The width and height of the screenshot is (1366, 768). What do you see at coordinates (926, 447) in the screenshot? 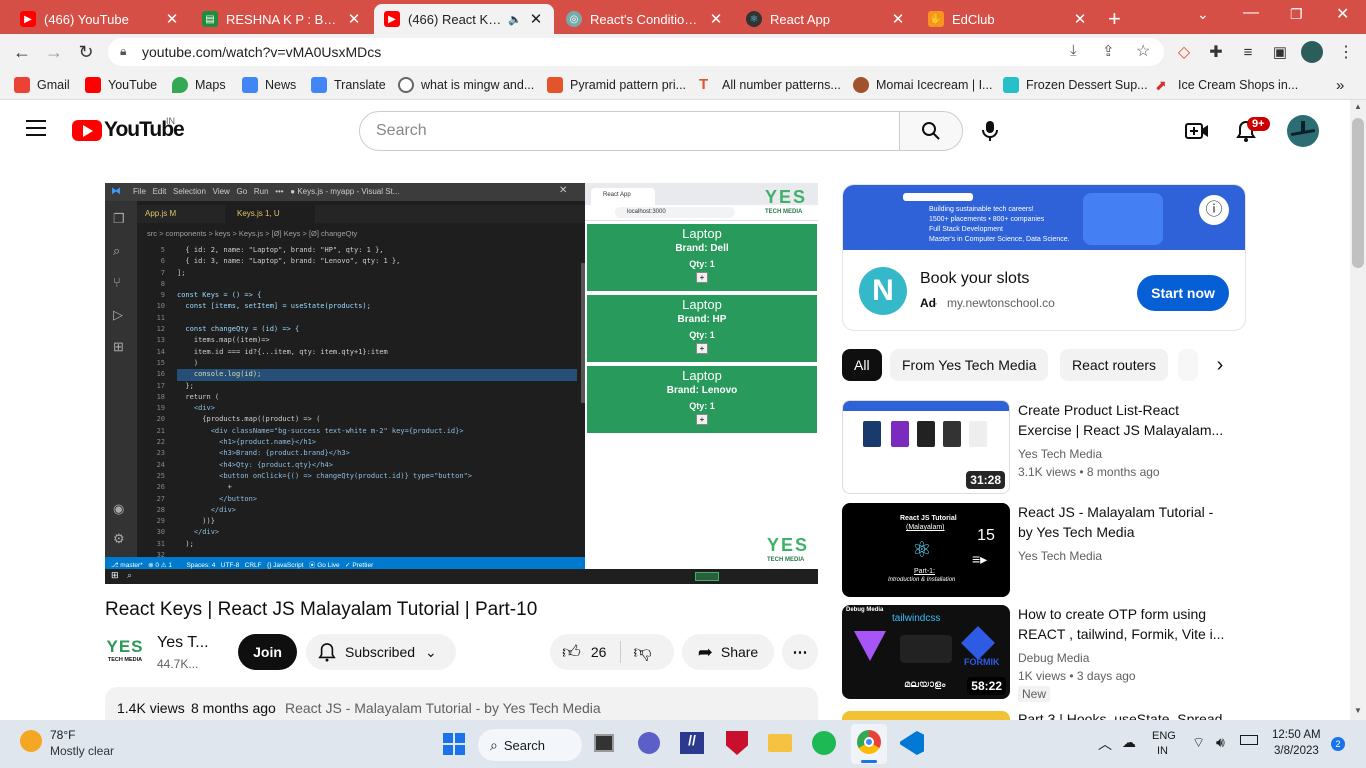
I see `related-thumbnail: 31:28` at bounding box center [926, 447].